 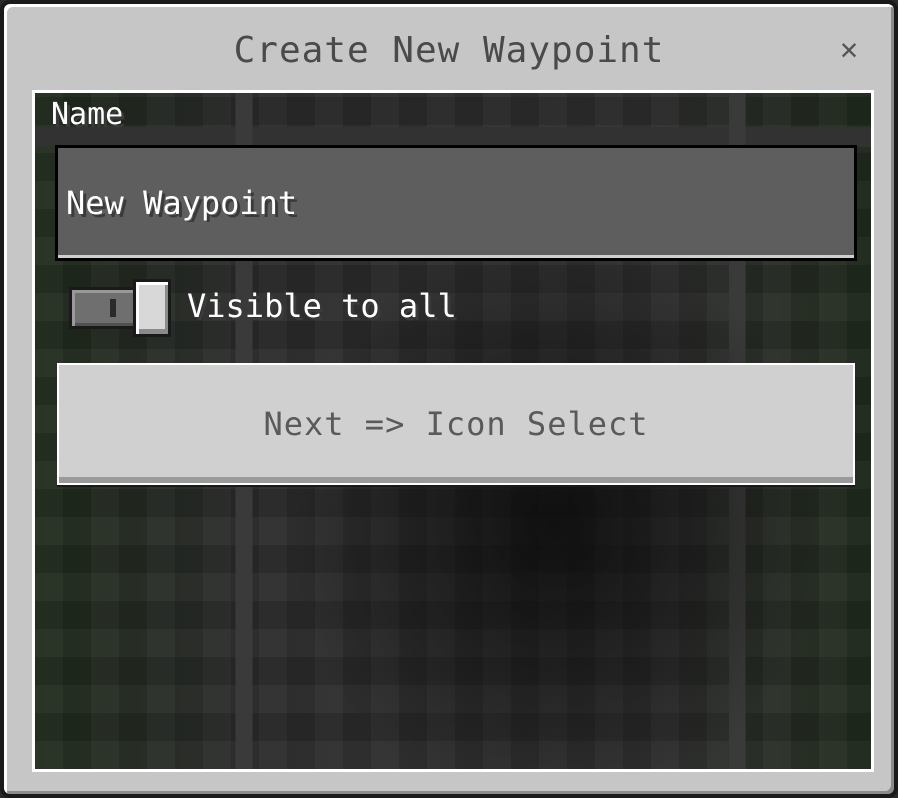 I want to click on toggle-knob, so click(x=152, y=308).